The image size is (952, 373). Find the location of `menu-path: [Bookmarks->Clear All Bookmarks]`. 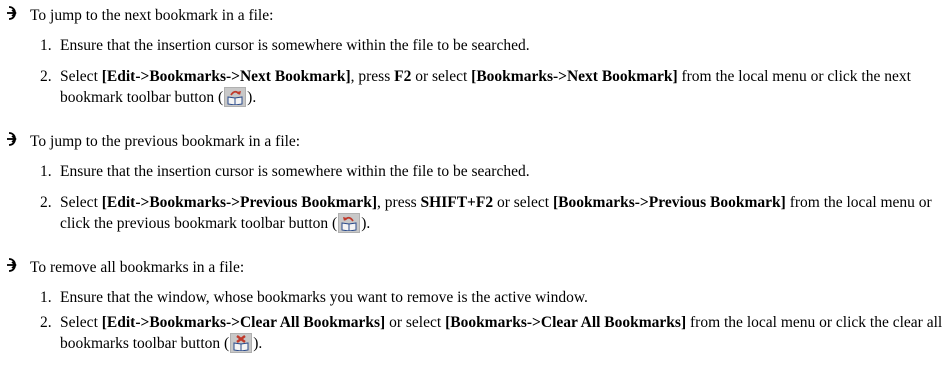

menu-path: [Bookmarks->Clear All Bookmarks] is located at coordinates (566, 322).